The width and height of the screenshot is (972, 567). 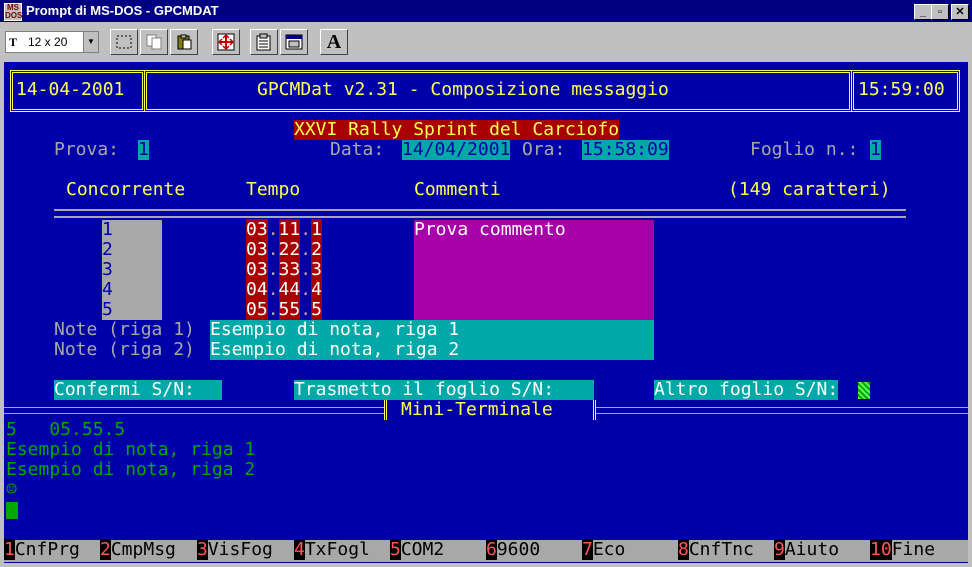 What do you see at coordinates (124, 329) in the screenshot?
I see `note1-label: Note (riga 1)` at bounding box center [124, 329].